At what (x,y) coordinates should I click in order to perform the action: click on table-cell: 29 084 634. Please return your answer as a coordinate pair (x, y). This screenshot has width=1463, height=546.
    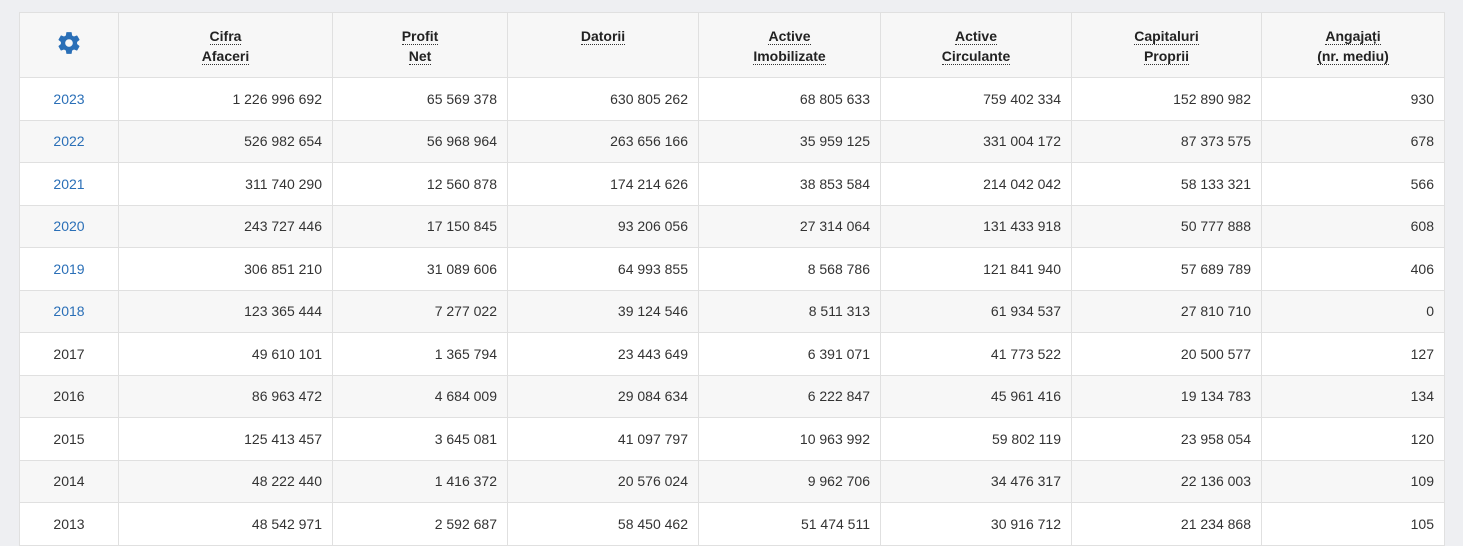
    Looking at the image, I should click on (603, 396).